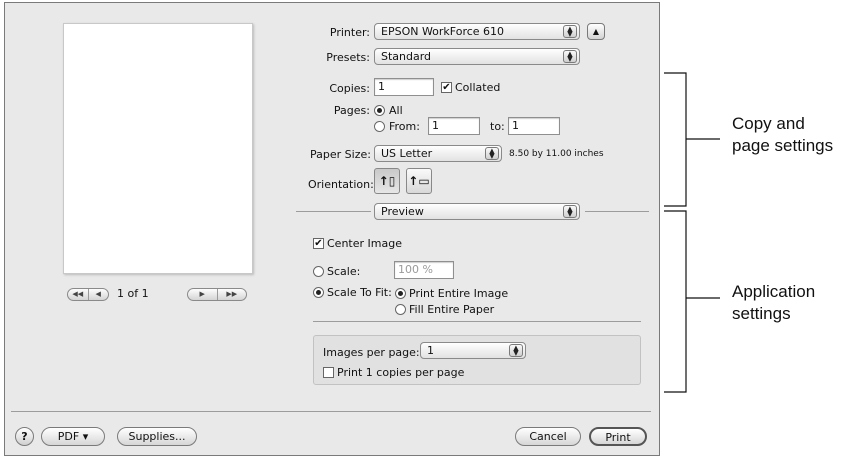 The height and width of the screenshot is (460, 866). I want to click on copy-page-settings-annotation: Copy and page settings, so click(782, 135).